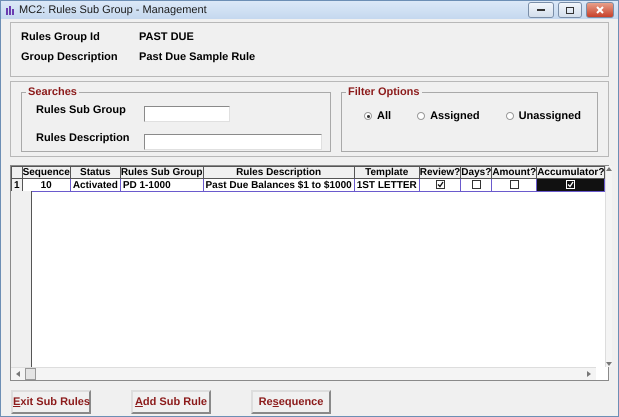  What do you see at coordinates (161, 172) in the screenshot?
I see `column-header: Rules Sub Group` at bounding box center [161, 172].